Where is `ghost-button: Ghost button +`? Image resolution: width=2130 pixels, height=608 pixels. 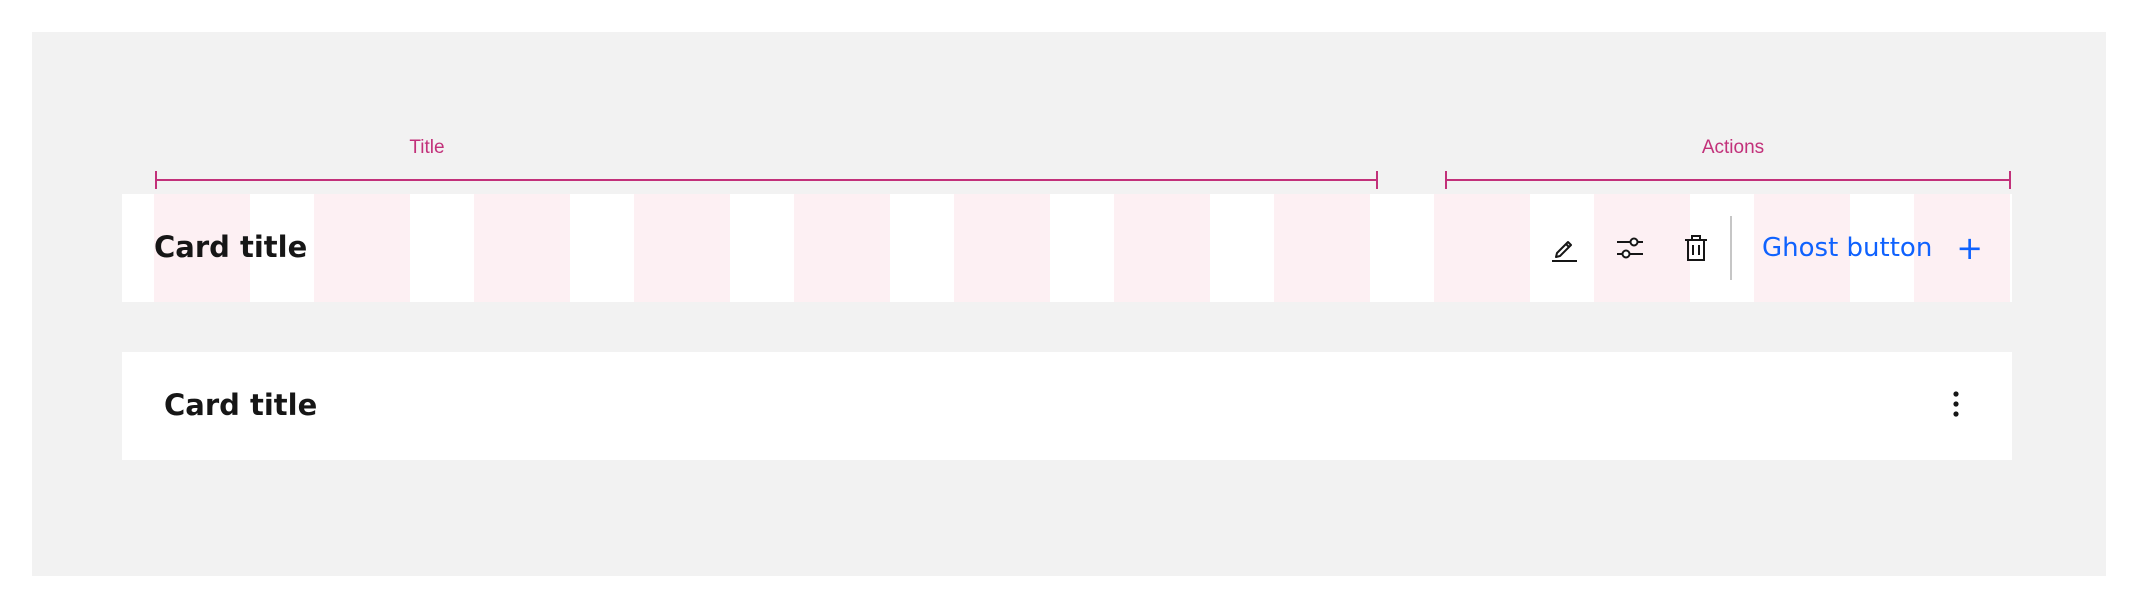
ghost-button: Ghost button + is located at coordinates (1872, 248).